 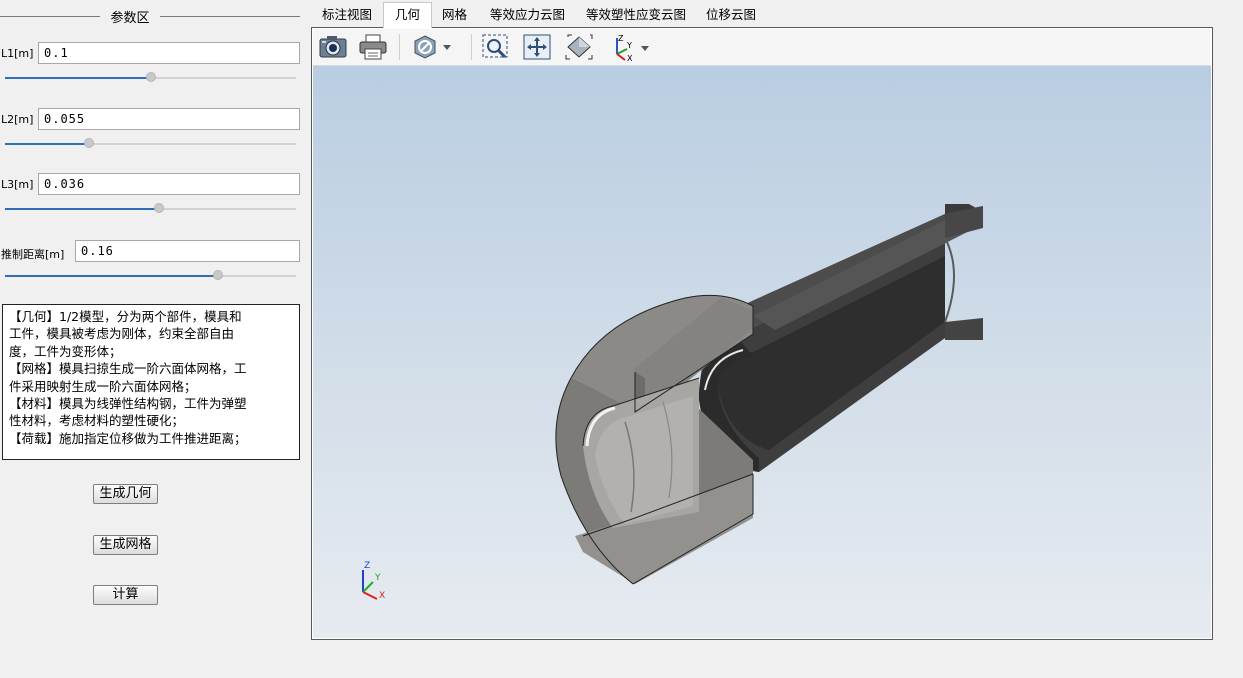 I want to click on view-cube-icon, so click(x=579, y=47).